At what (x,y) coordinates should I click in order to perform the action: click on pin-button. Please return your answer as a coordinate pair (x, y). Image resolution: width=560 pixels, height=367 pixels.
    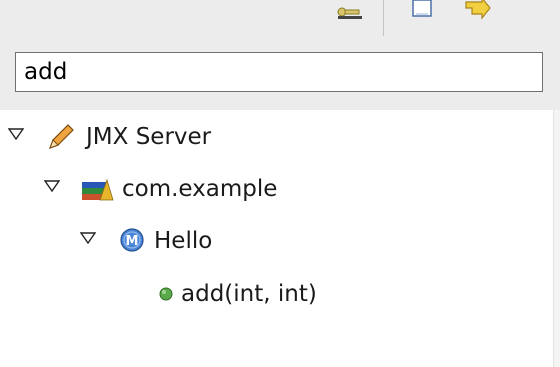
    Looking at the image, I should click on (350, 15).